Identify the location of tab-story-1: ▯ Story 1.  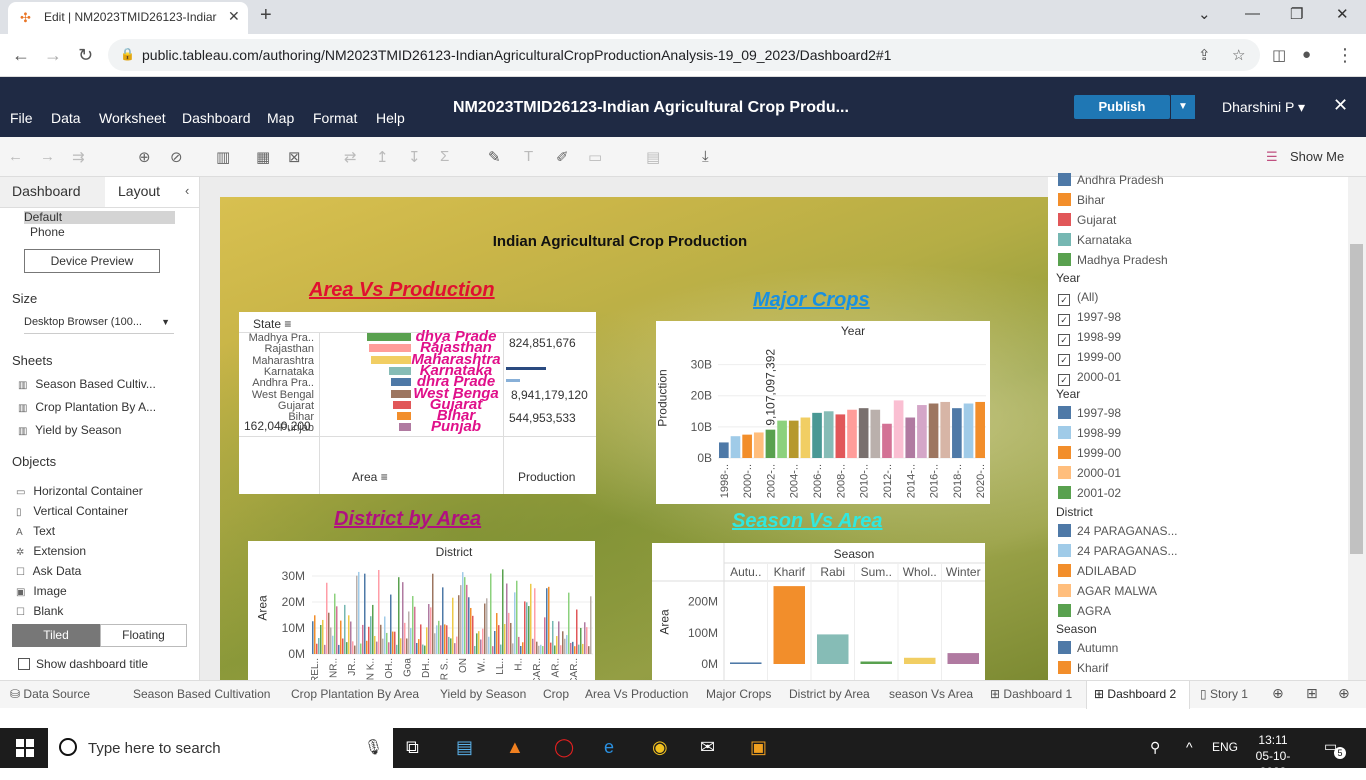
(1224, 694).